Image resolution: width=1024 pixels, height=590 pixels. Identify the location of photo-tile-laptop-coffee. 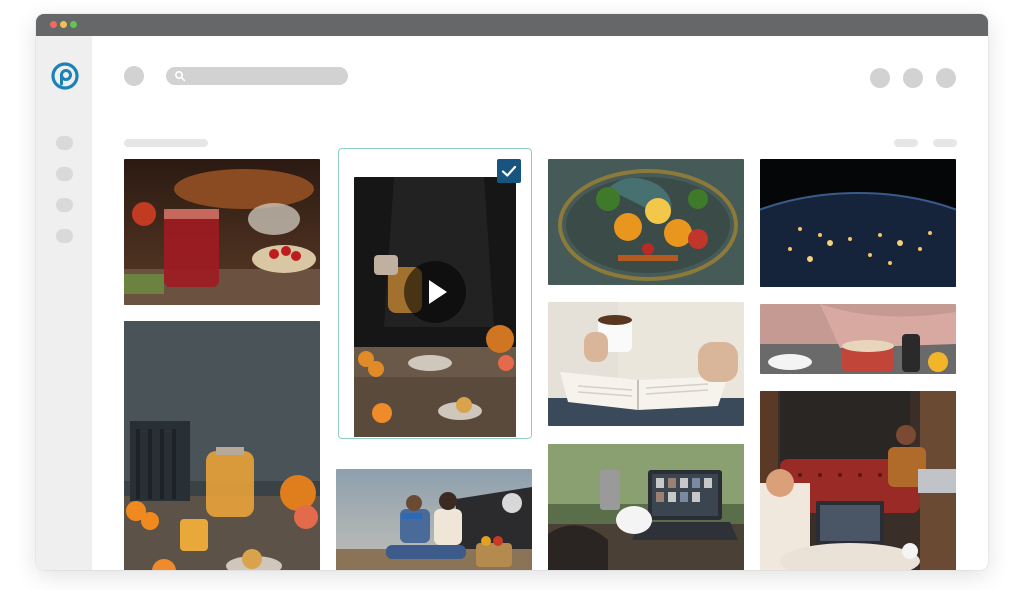
(646, 507).